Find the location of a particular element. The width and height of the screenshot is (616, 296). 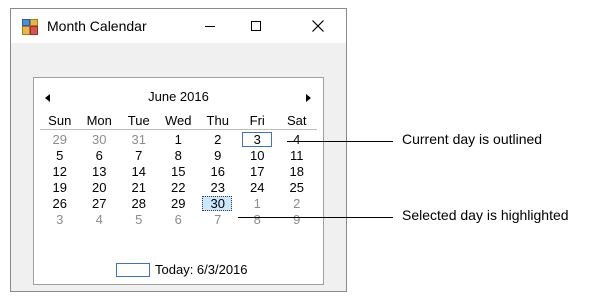

calendar-week-row: 26 27 28 29 30 1 2 is located at coordinates (178, 204).